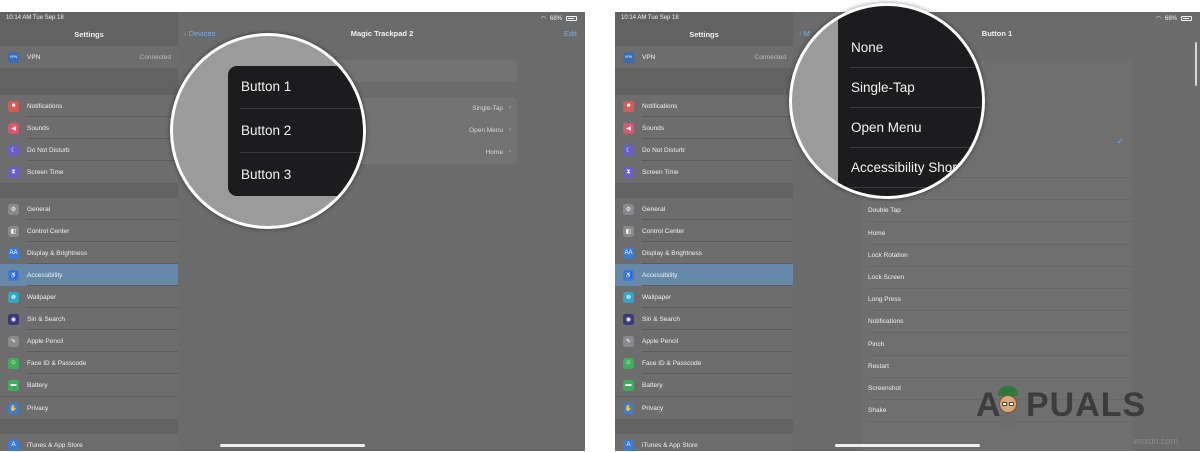  What do you see at coordinates (266, 86) in the screenshot?
I see `zoomed-button-1-label: Button 1` at bounding box center [266, 86].